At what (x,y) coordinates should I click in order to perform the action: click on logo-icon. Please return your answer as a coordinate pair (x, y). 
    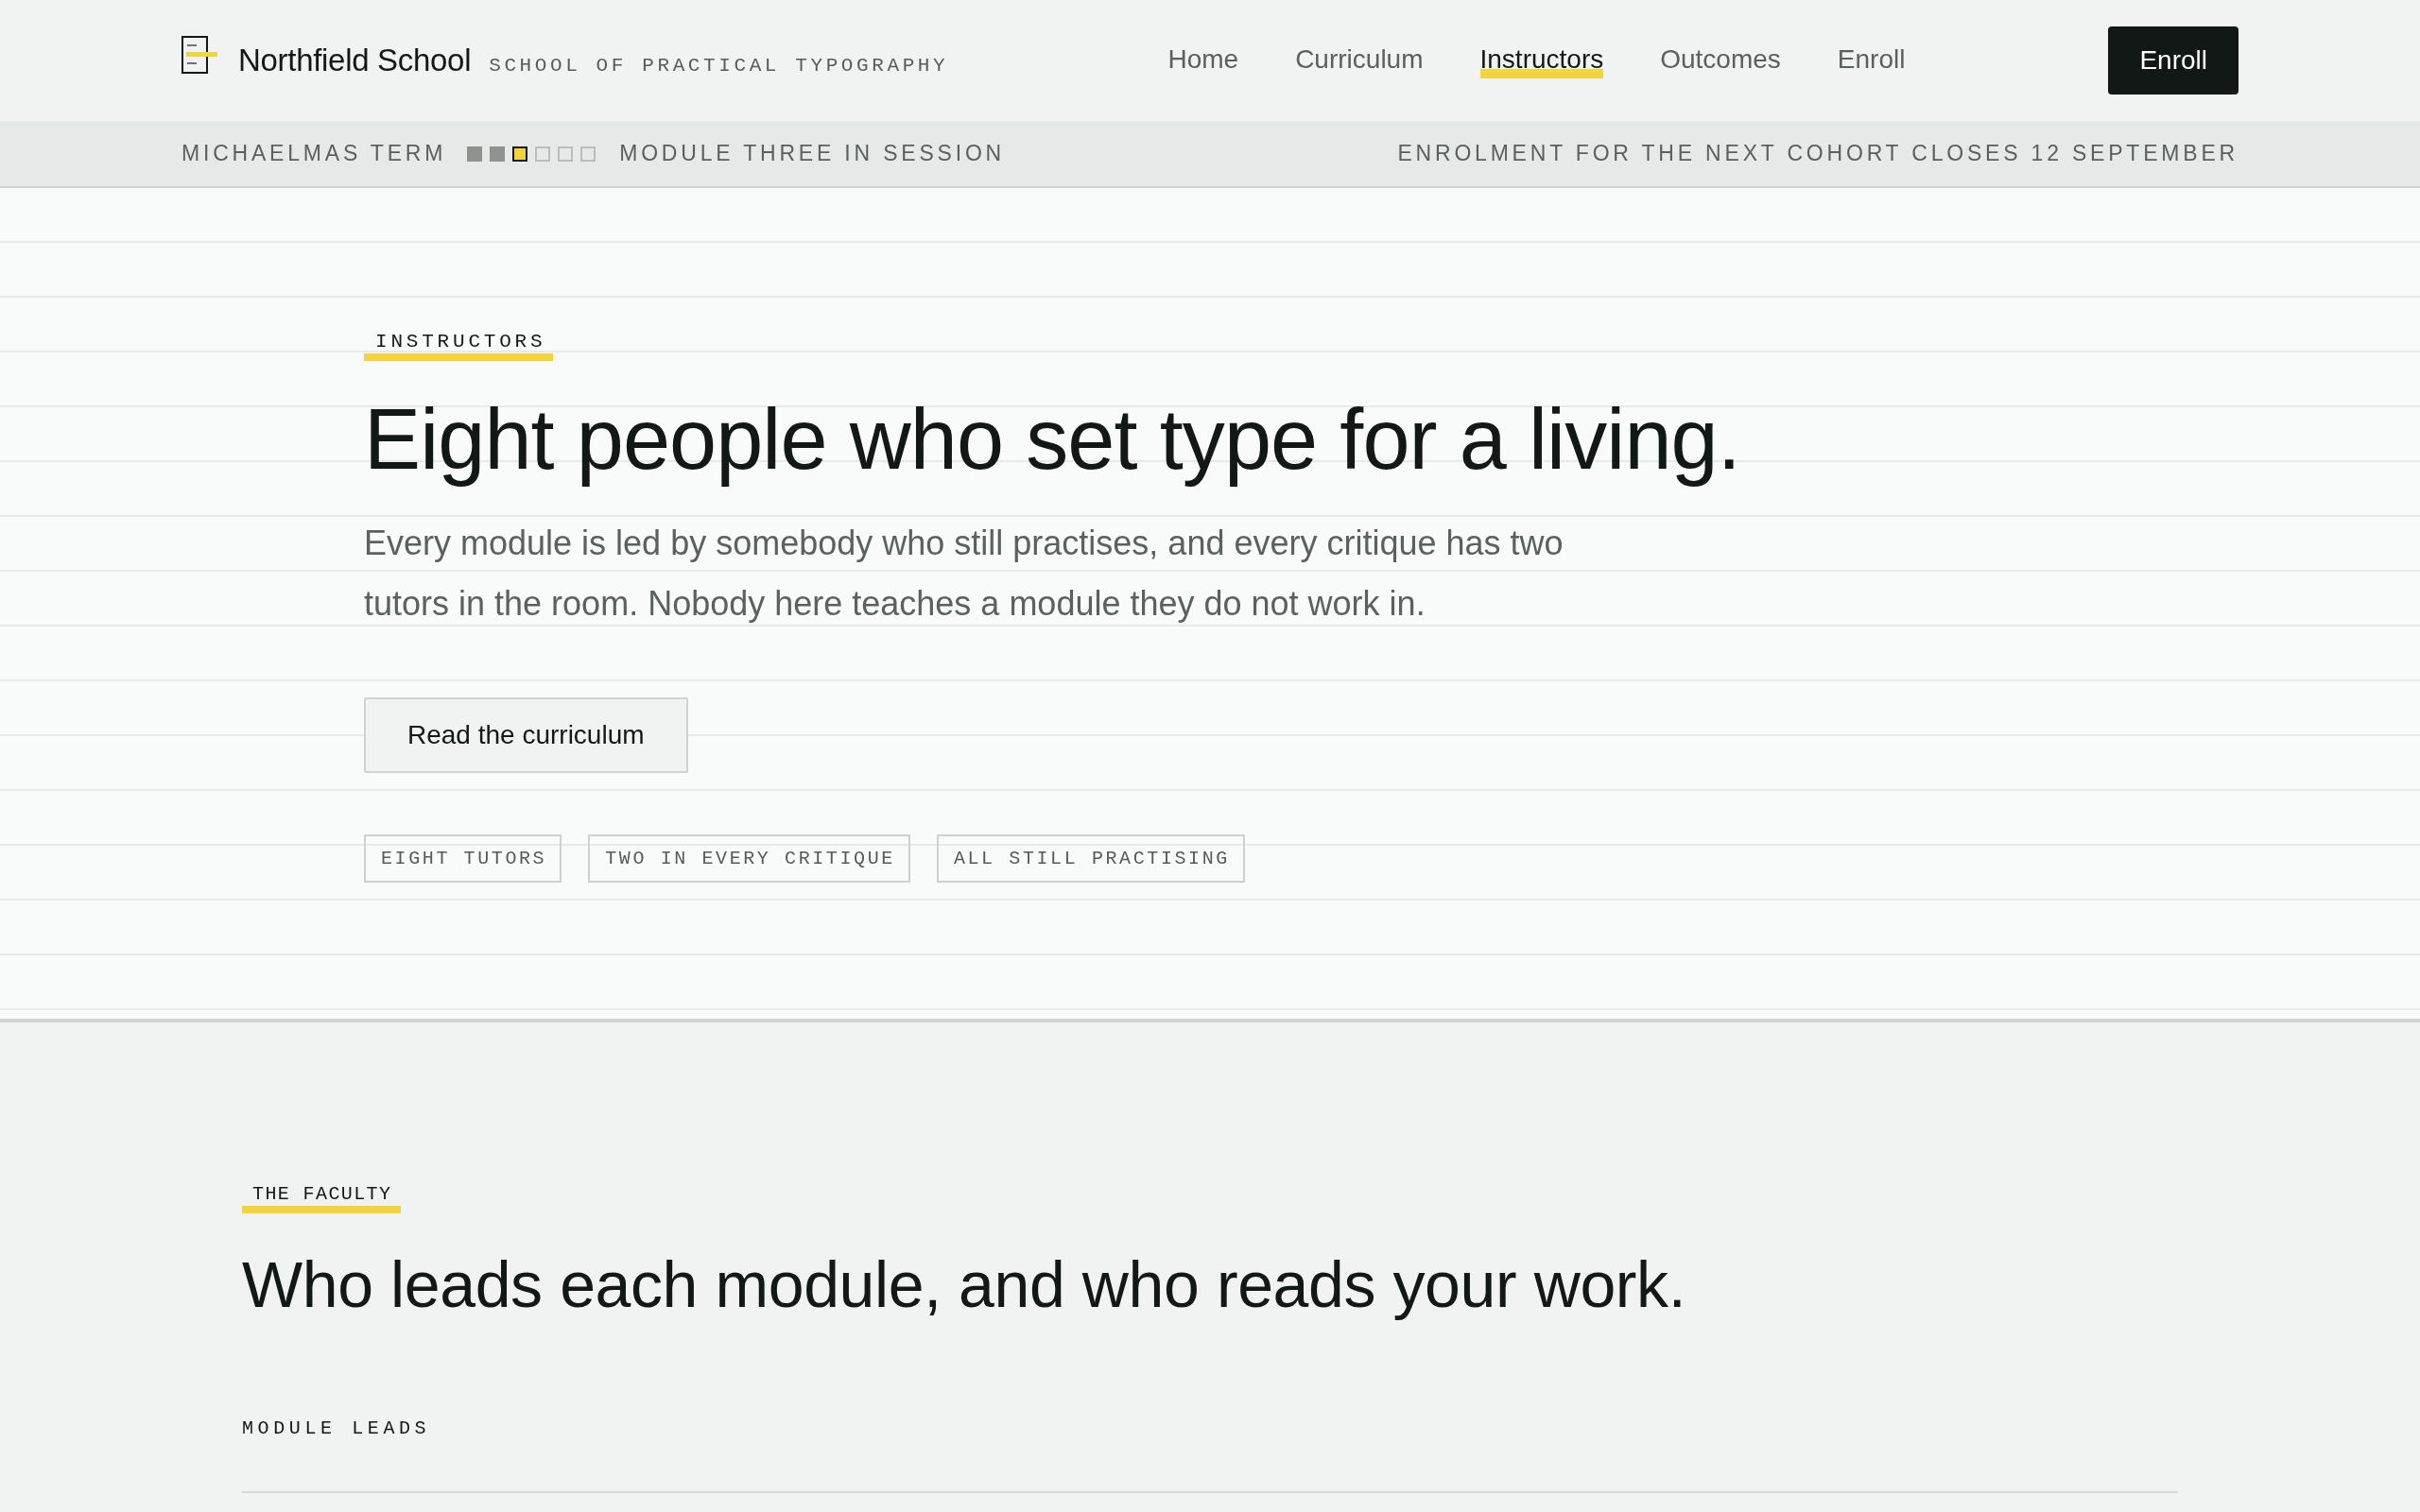
    Looking at the image, I should click on (199, 54).